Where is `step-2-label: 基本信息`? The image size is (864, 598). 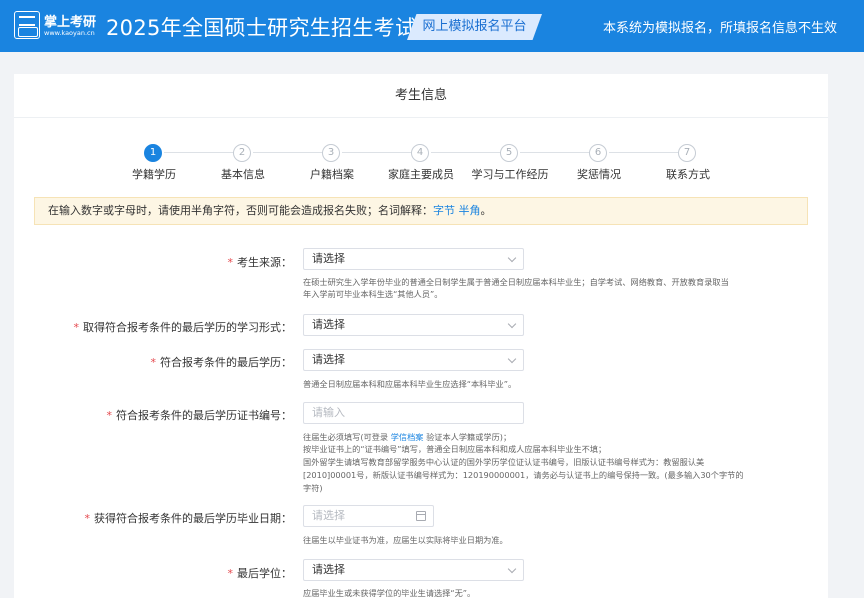 step-2-label: 基本信息 is located at coordinates (243, 174).